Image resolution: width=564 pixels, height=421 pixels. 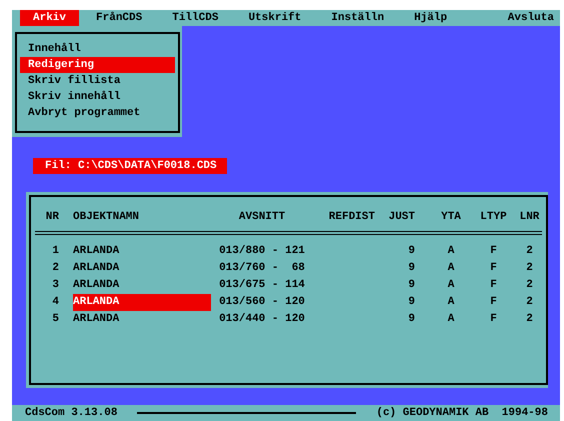 What do you see at coordinates (97, 113) in the screenshot?
I see `menu-item: Avbryt programmet` at bounding box center [97, 113].